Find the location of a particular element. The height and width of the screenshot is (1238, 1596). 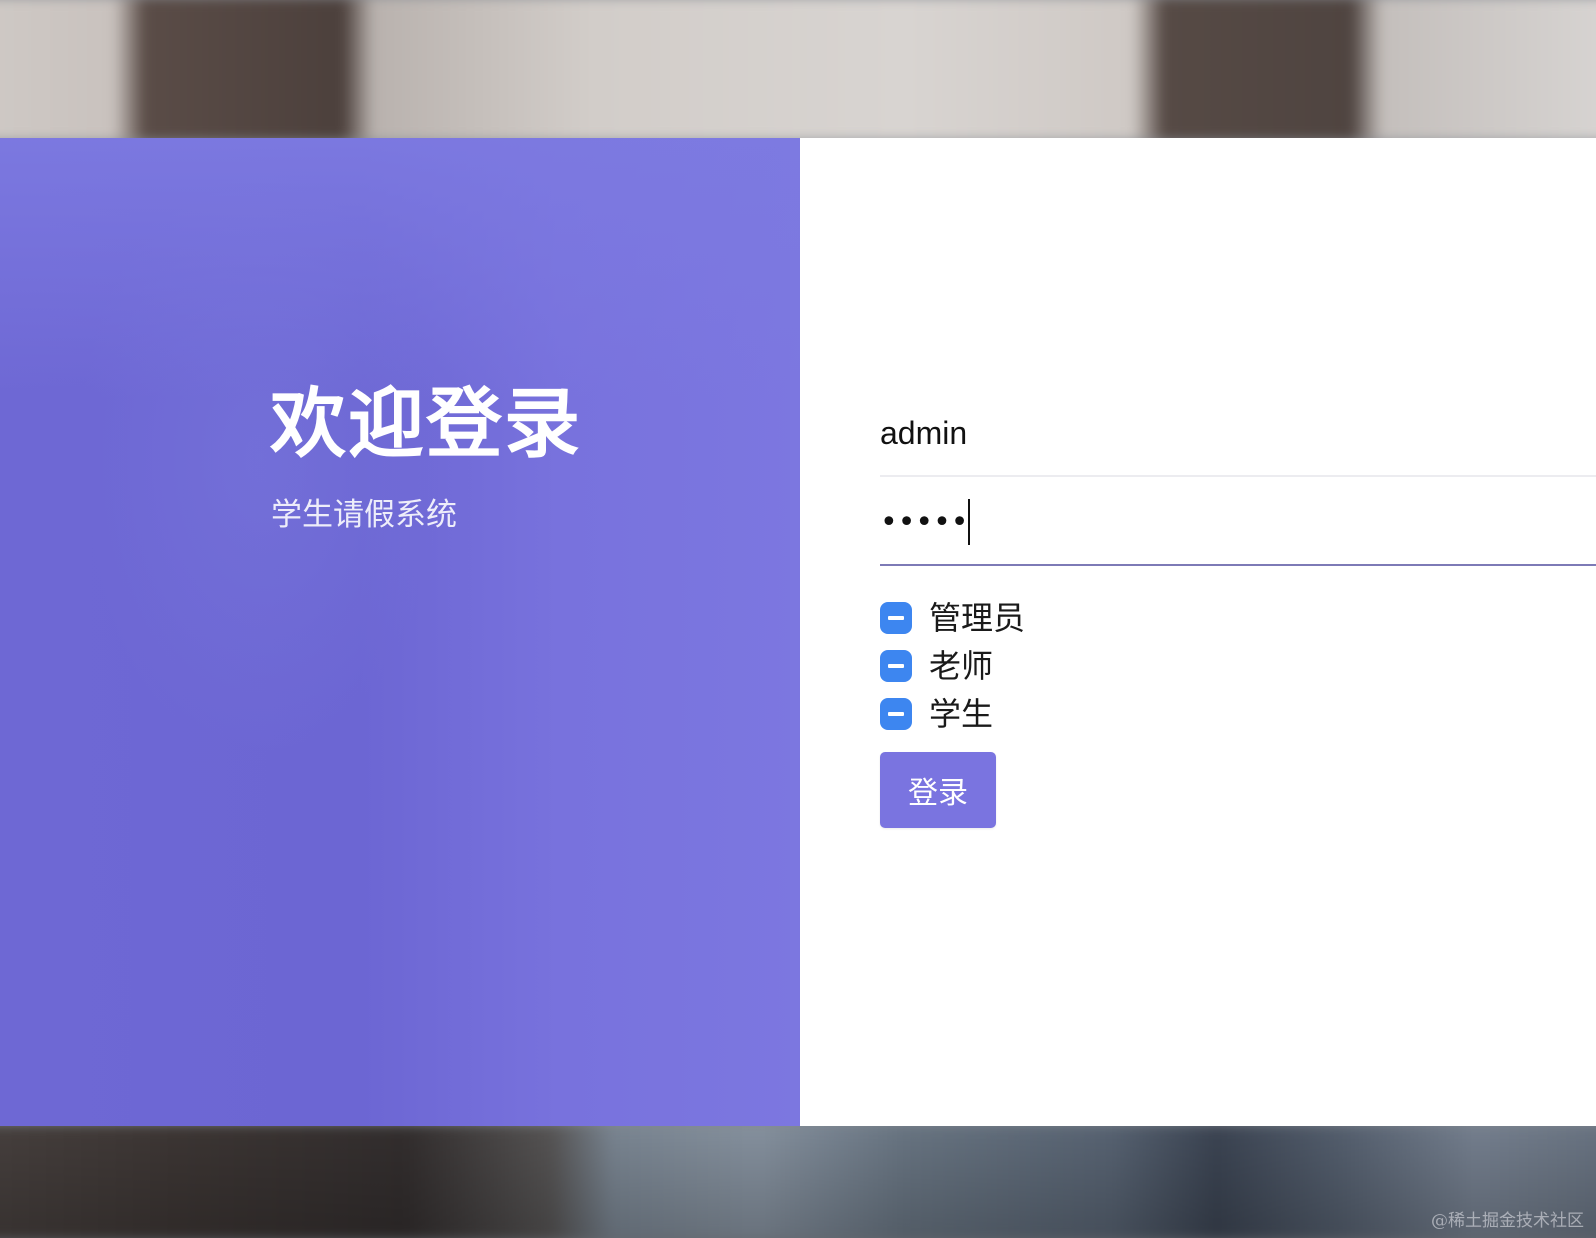

password-masked-value: ••••• is located at coordinates (924, 522).